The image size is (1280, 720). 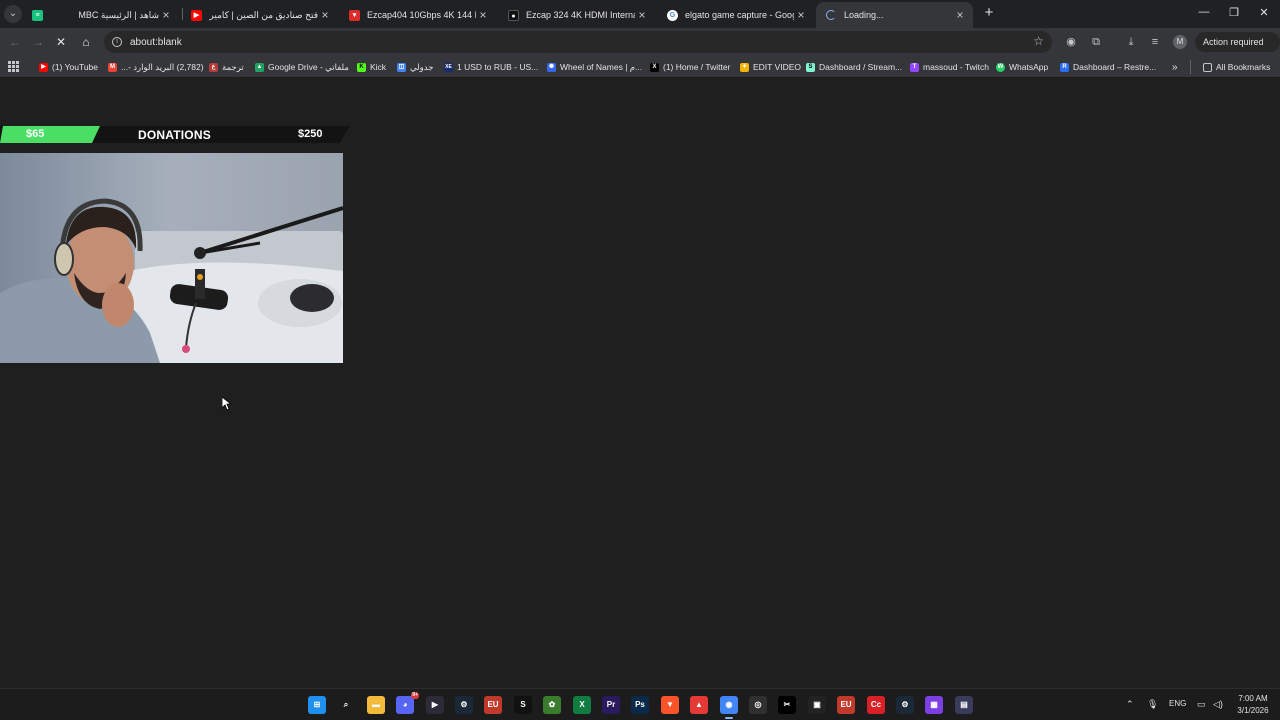 What do you see at coordinates (175, 134) in the screenshot?
I see `donations-goal-bar: $65 DONATIONS $250` at bounding box center [175, 134].